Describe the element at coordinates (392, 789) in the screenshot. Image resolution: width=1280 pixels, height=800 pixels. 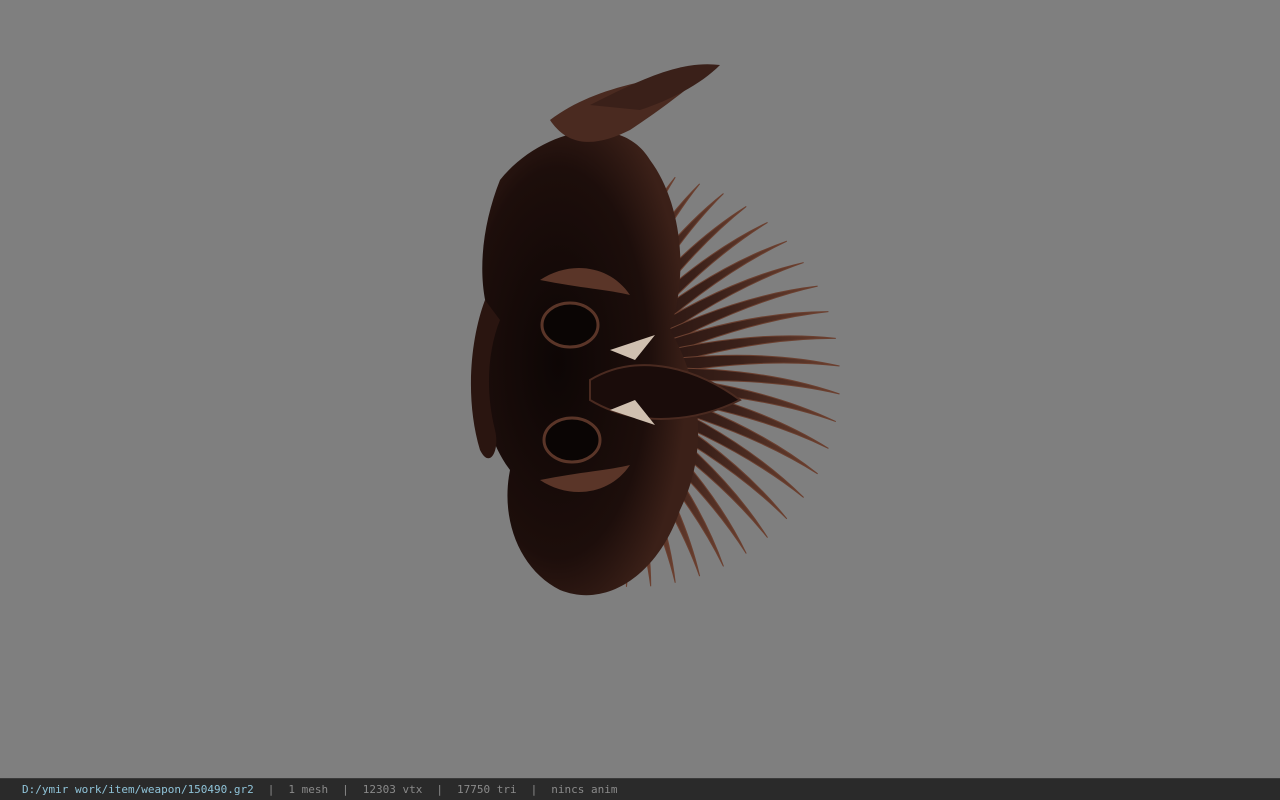
I see `vertex-count: 12303 vtx` at that location.